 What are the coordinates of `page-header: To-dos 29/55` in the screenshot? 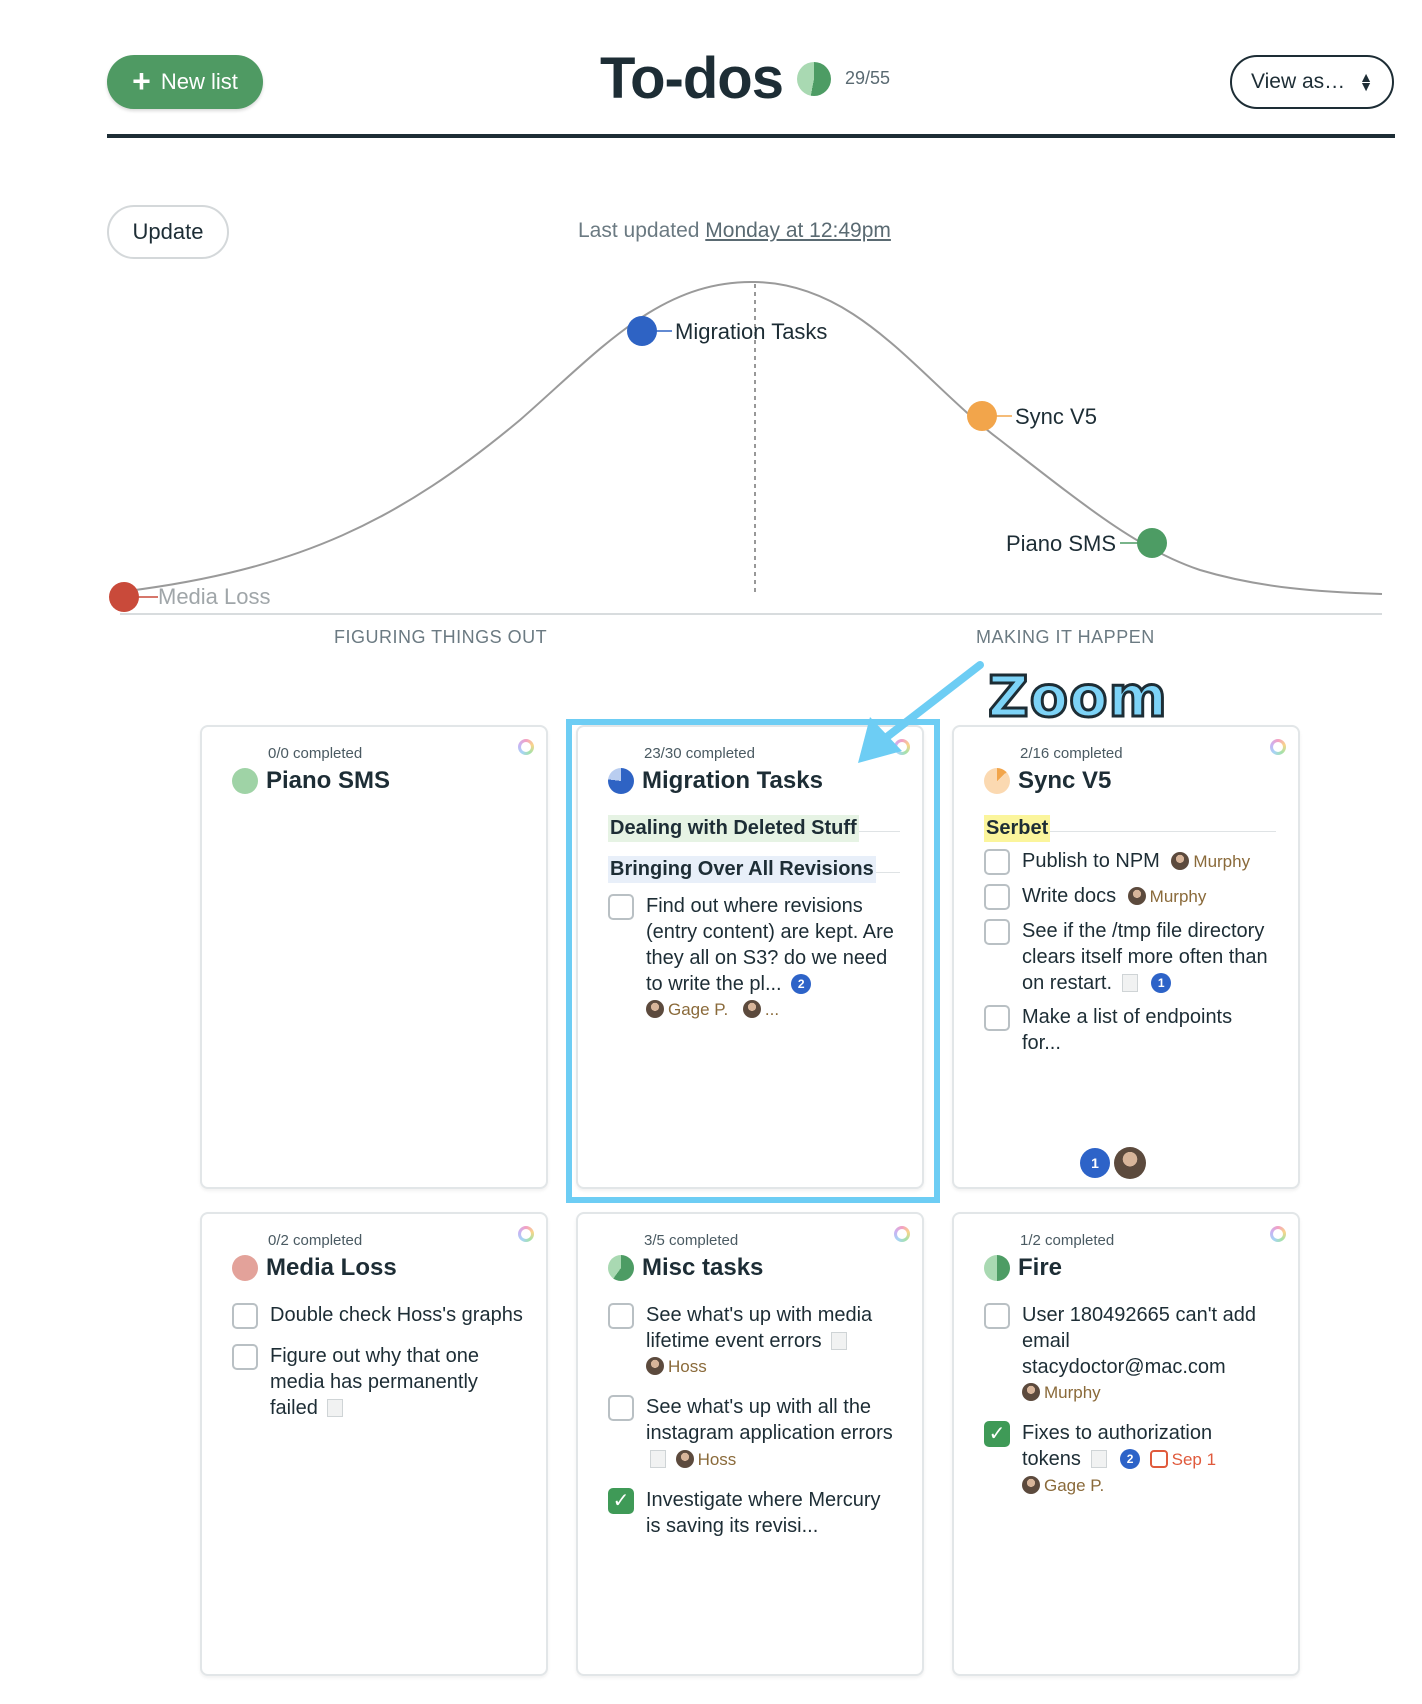 It's located at (745, 78).